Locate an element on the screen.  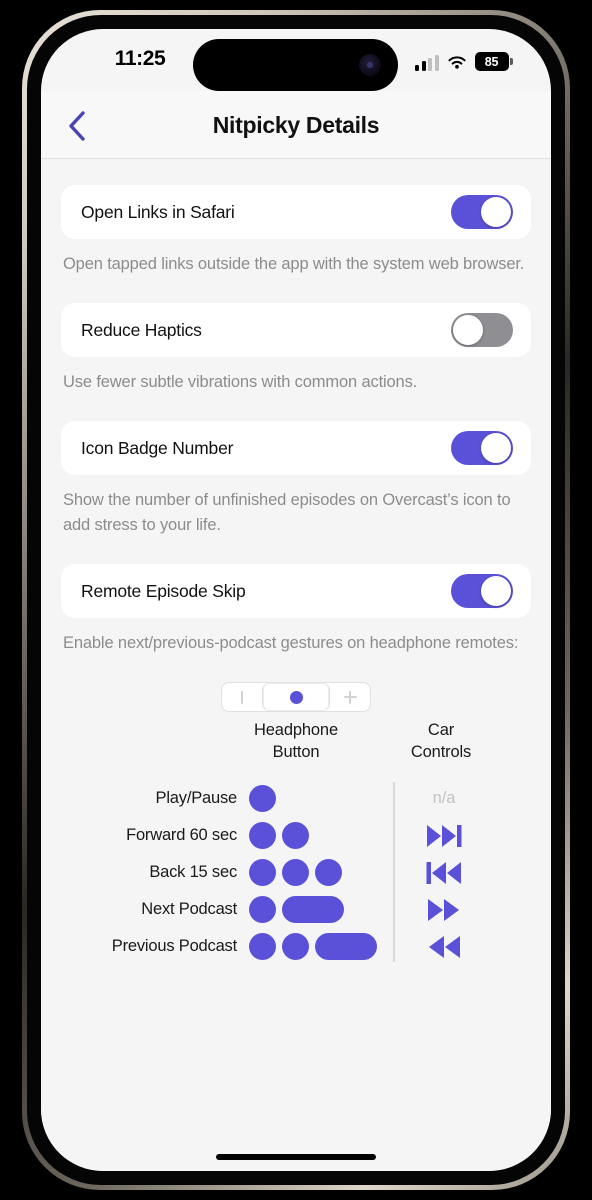
table-row: Play/Pause n/a is located at coordinates (296, 798).